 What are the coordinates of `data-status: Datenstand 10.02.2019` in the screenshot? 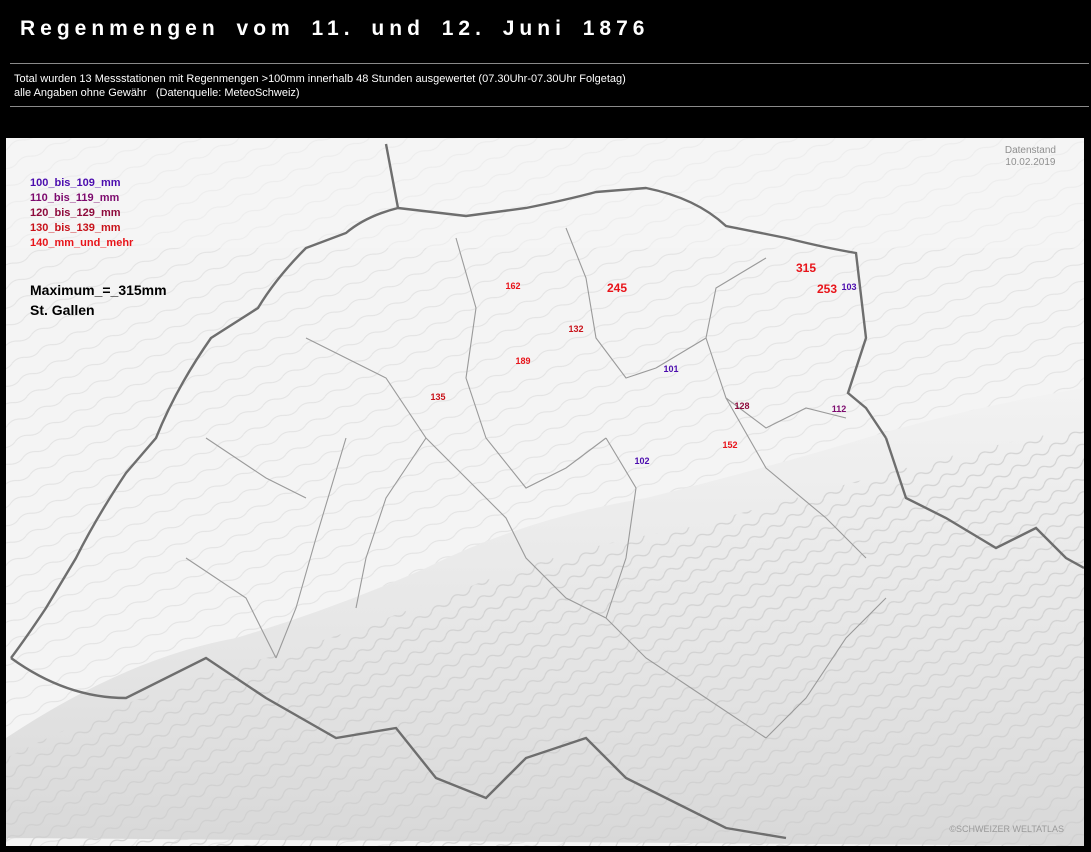 It's located at (1030, 157).